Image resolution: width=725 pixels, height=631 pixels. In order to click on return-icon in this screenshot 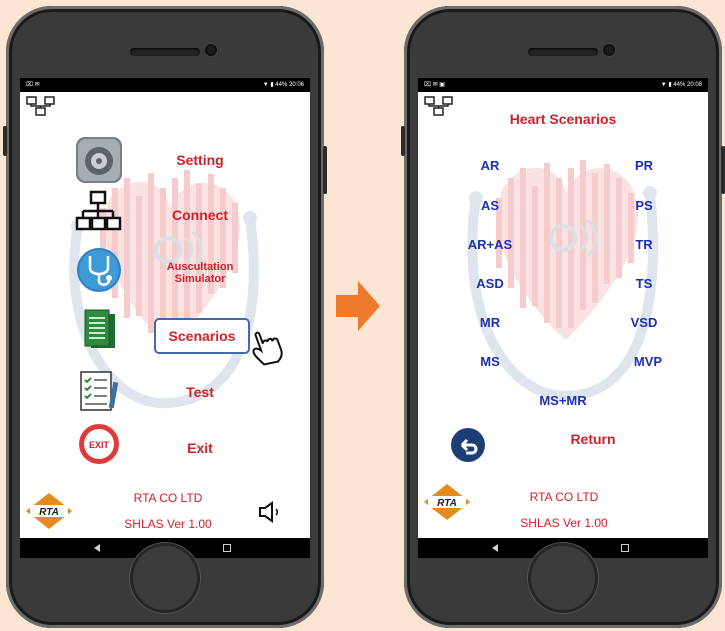, I will do `click(468, 445)`.